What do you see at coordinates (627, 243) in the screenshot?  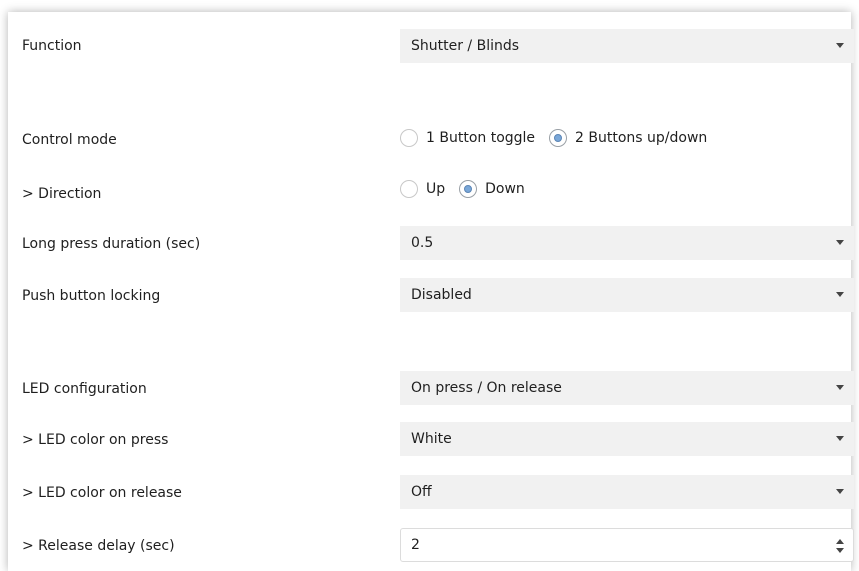 I see `long-press-select: 0.5` at bounding box center [627, 243].